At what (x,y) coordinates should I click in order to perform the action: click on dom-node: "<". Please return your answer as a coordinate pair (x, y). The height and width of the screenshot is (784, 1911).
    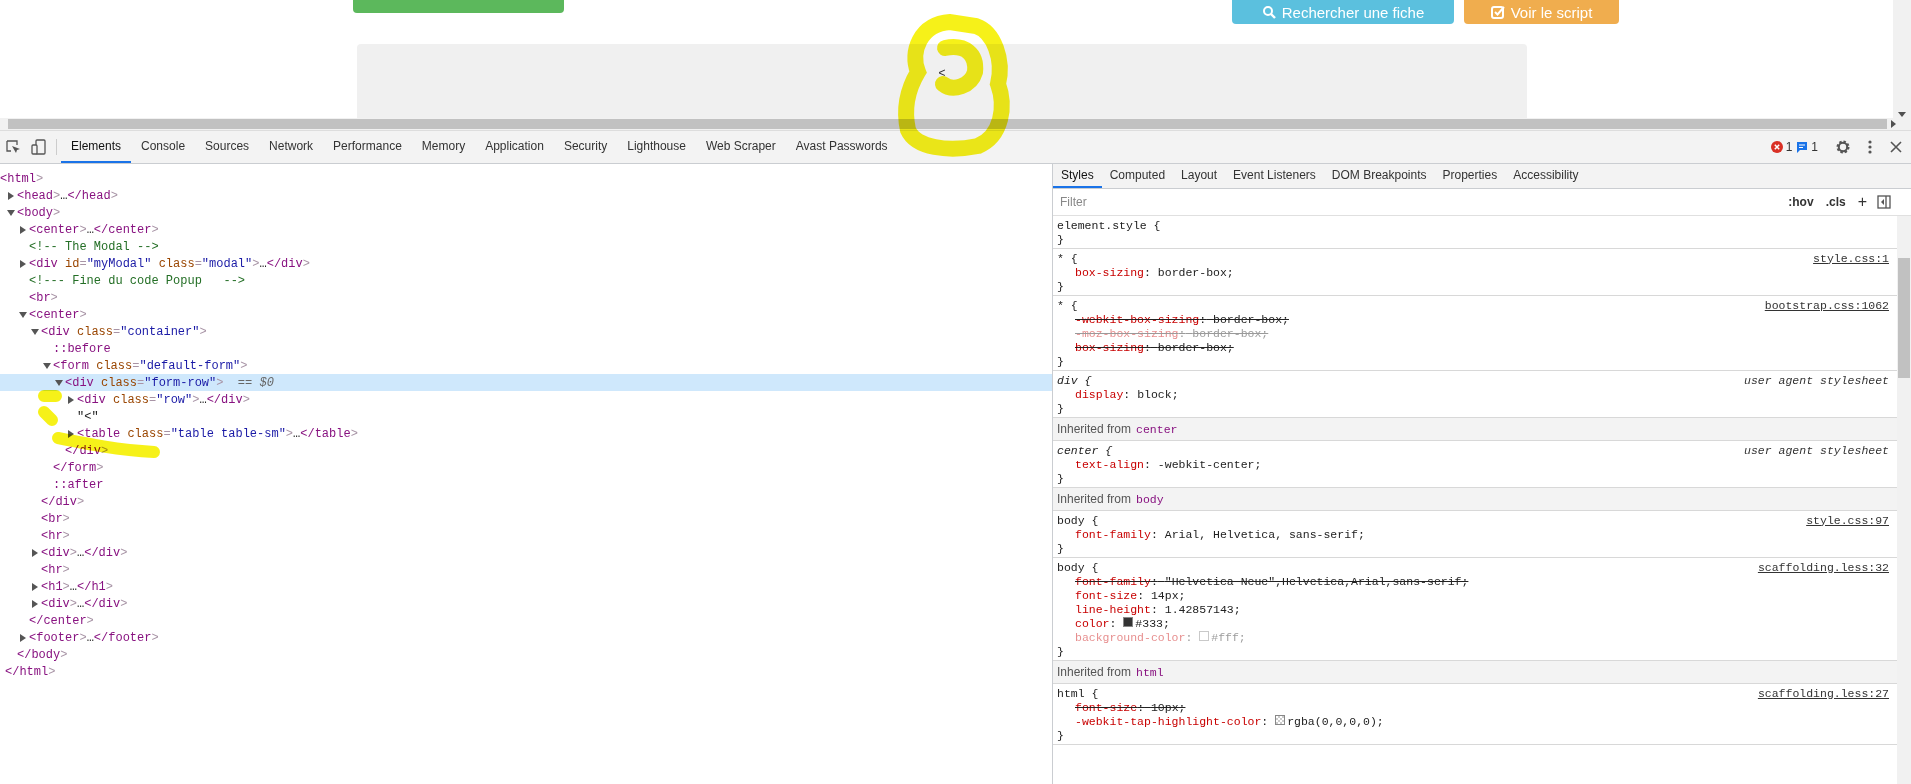
    Looking at the image, I should click on (88, 416).